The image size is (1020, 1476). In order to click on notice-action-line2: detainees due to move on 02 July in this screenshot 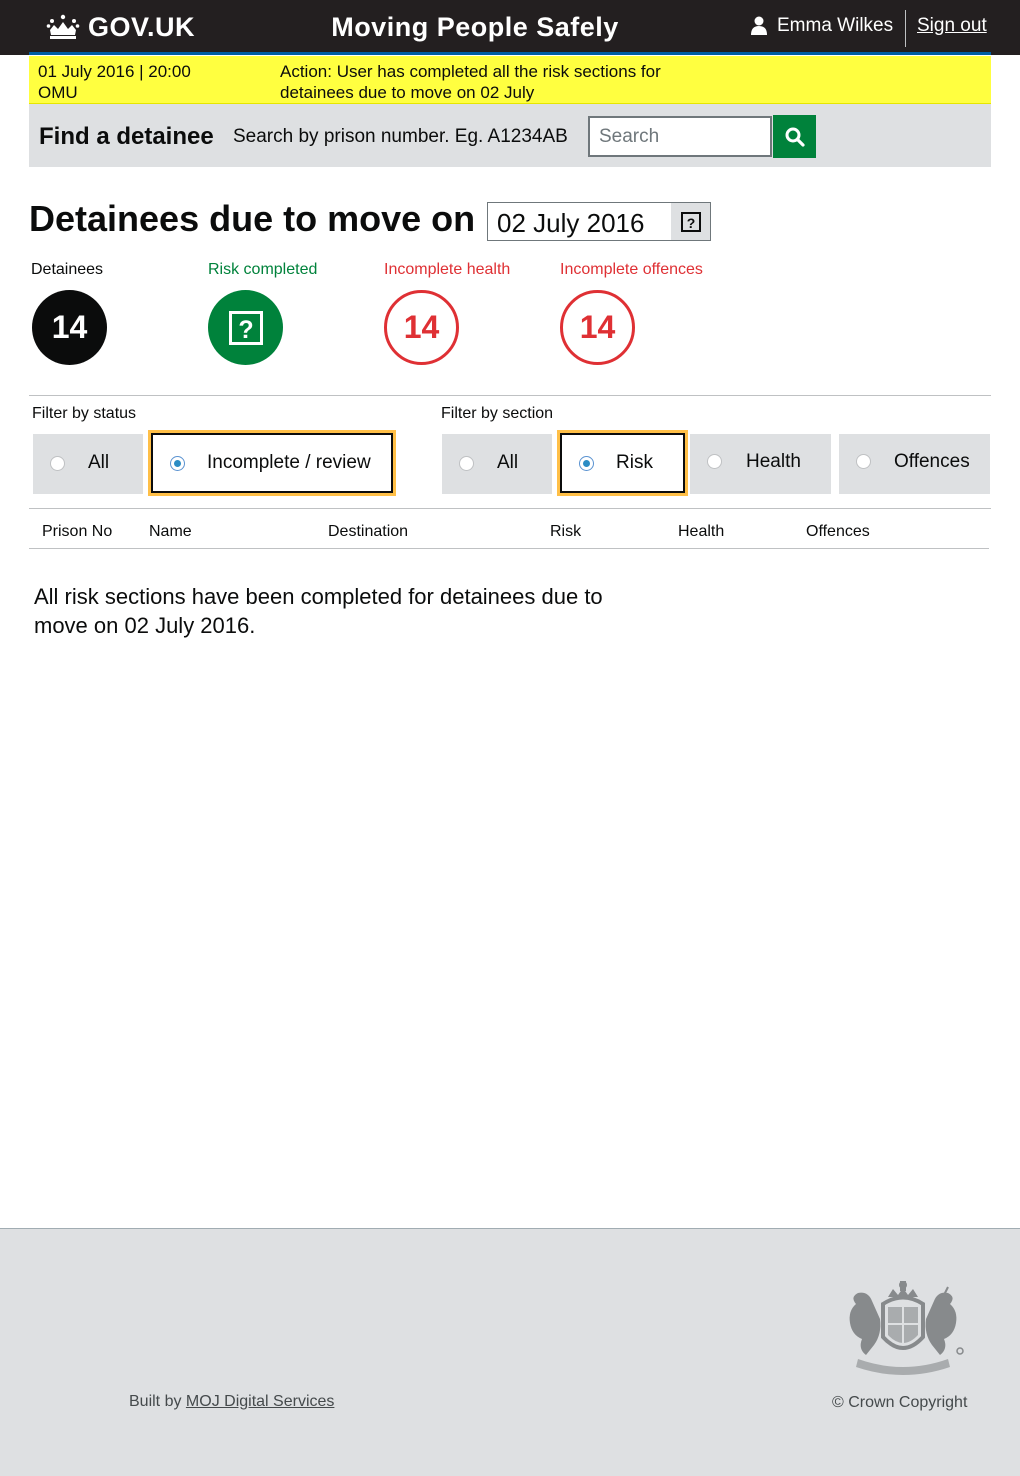, I will do `click(407, 92)`.